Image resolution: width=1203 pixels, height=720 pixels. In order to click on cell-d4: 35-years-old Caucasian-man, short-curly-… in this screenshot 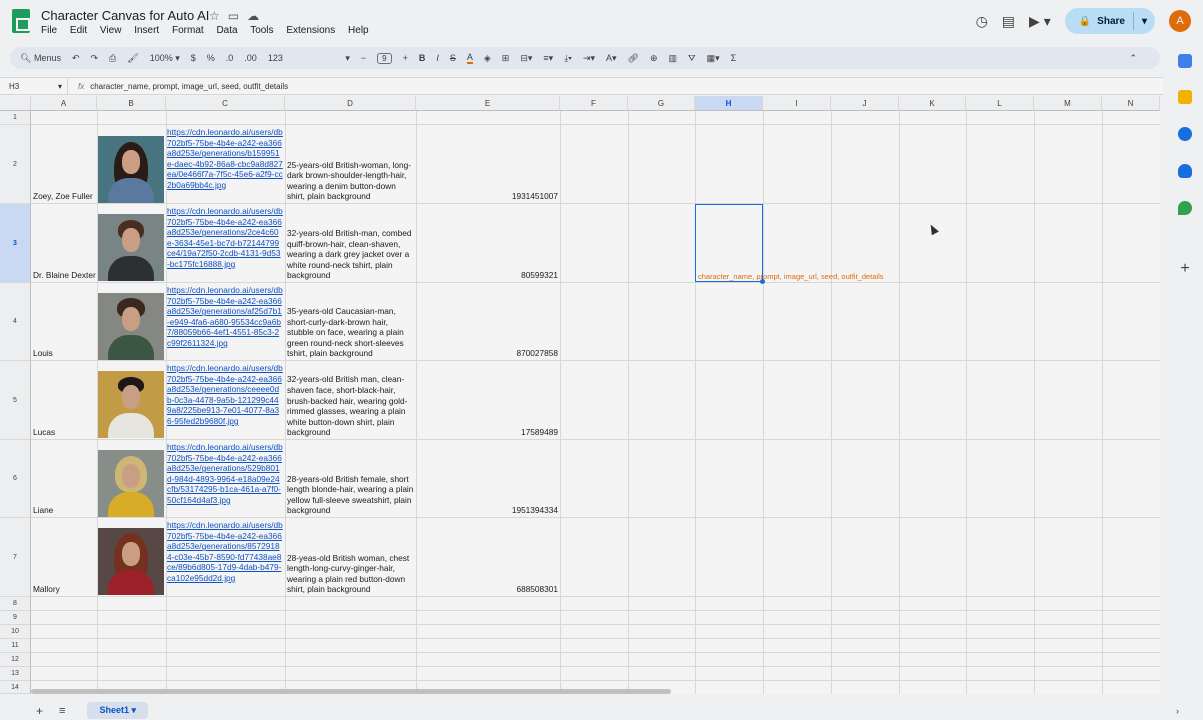, I will do `click(351, 321)`.